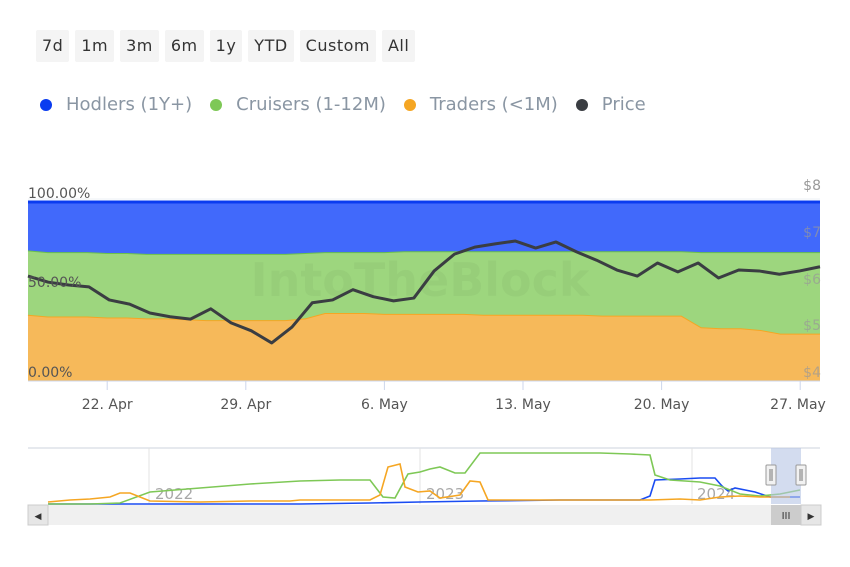 This screenshot has width=850, height=567. Describe the element at coordinates (798, 405) in the screenshot. I see `x-tick-label: 27. May` at that location.